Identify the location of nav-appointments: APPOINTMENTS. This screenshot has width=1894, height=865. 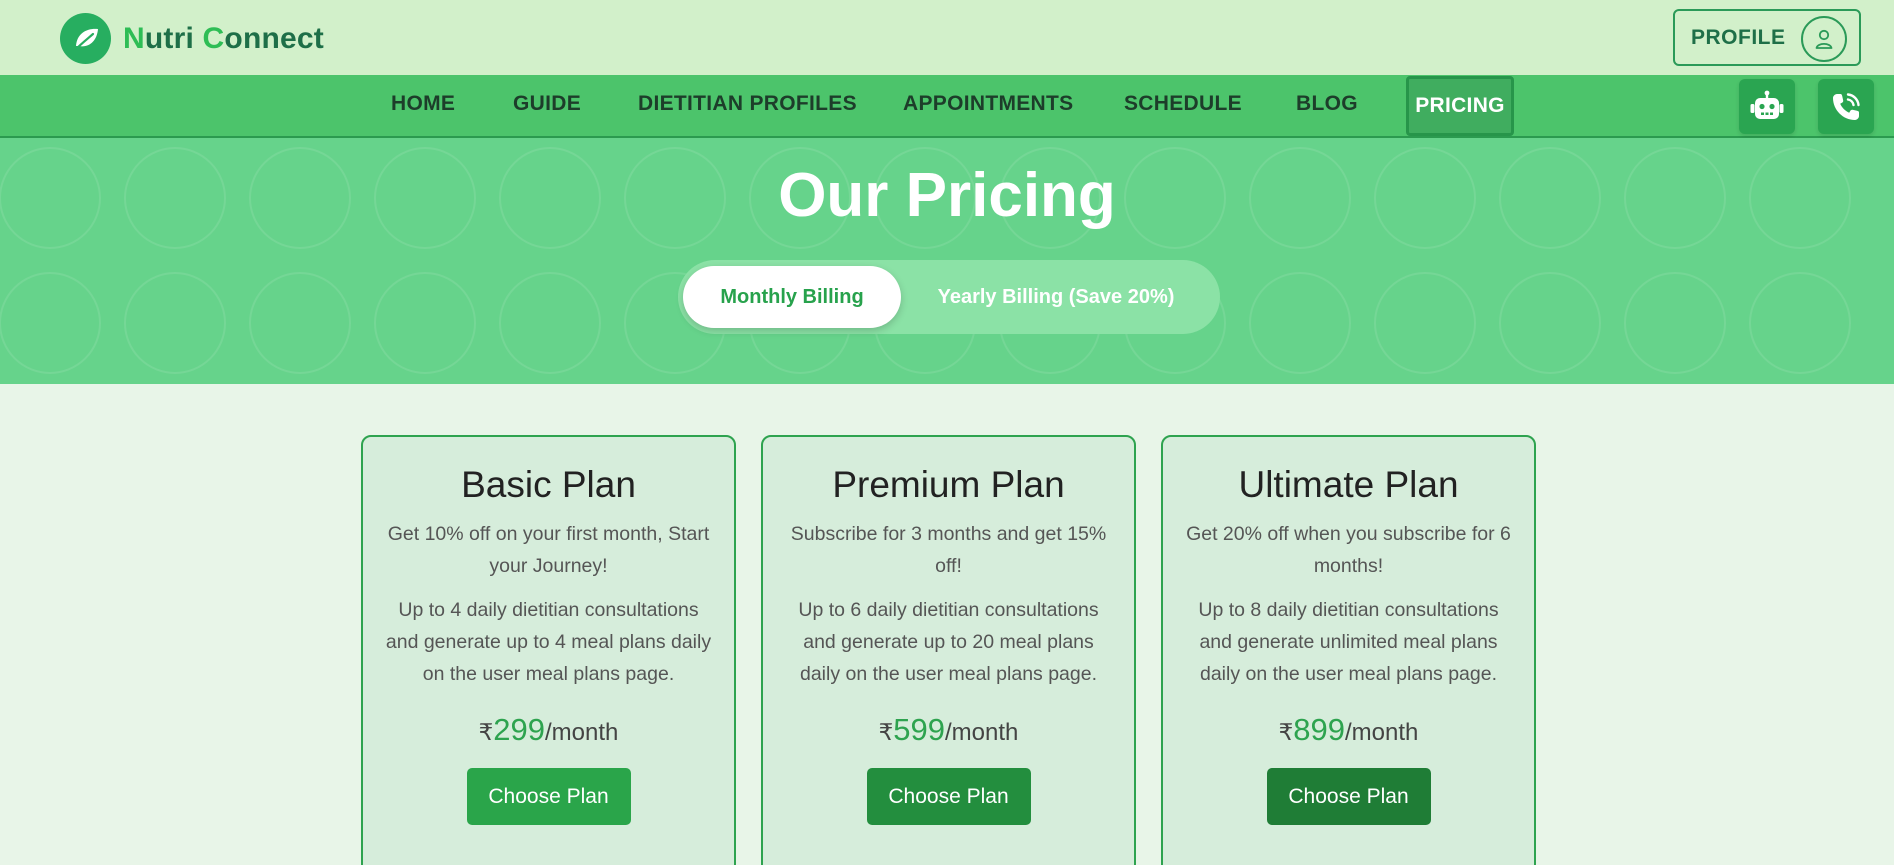
(988, 104).